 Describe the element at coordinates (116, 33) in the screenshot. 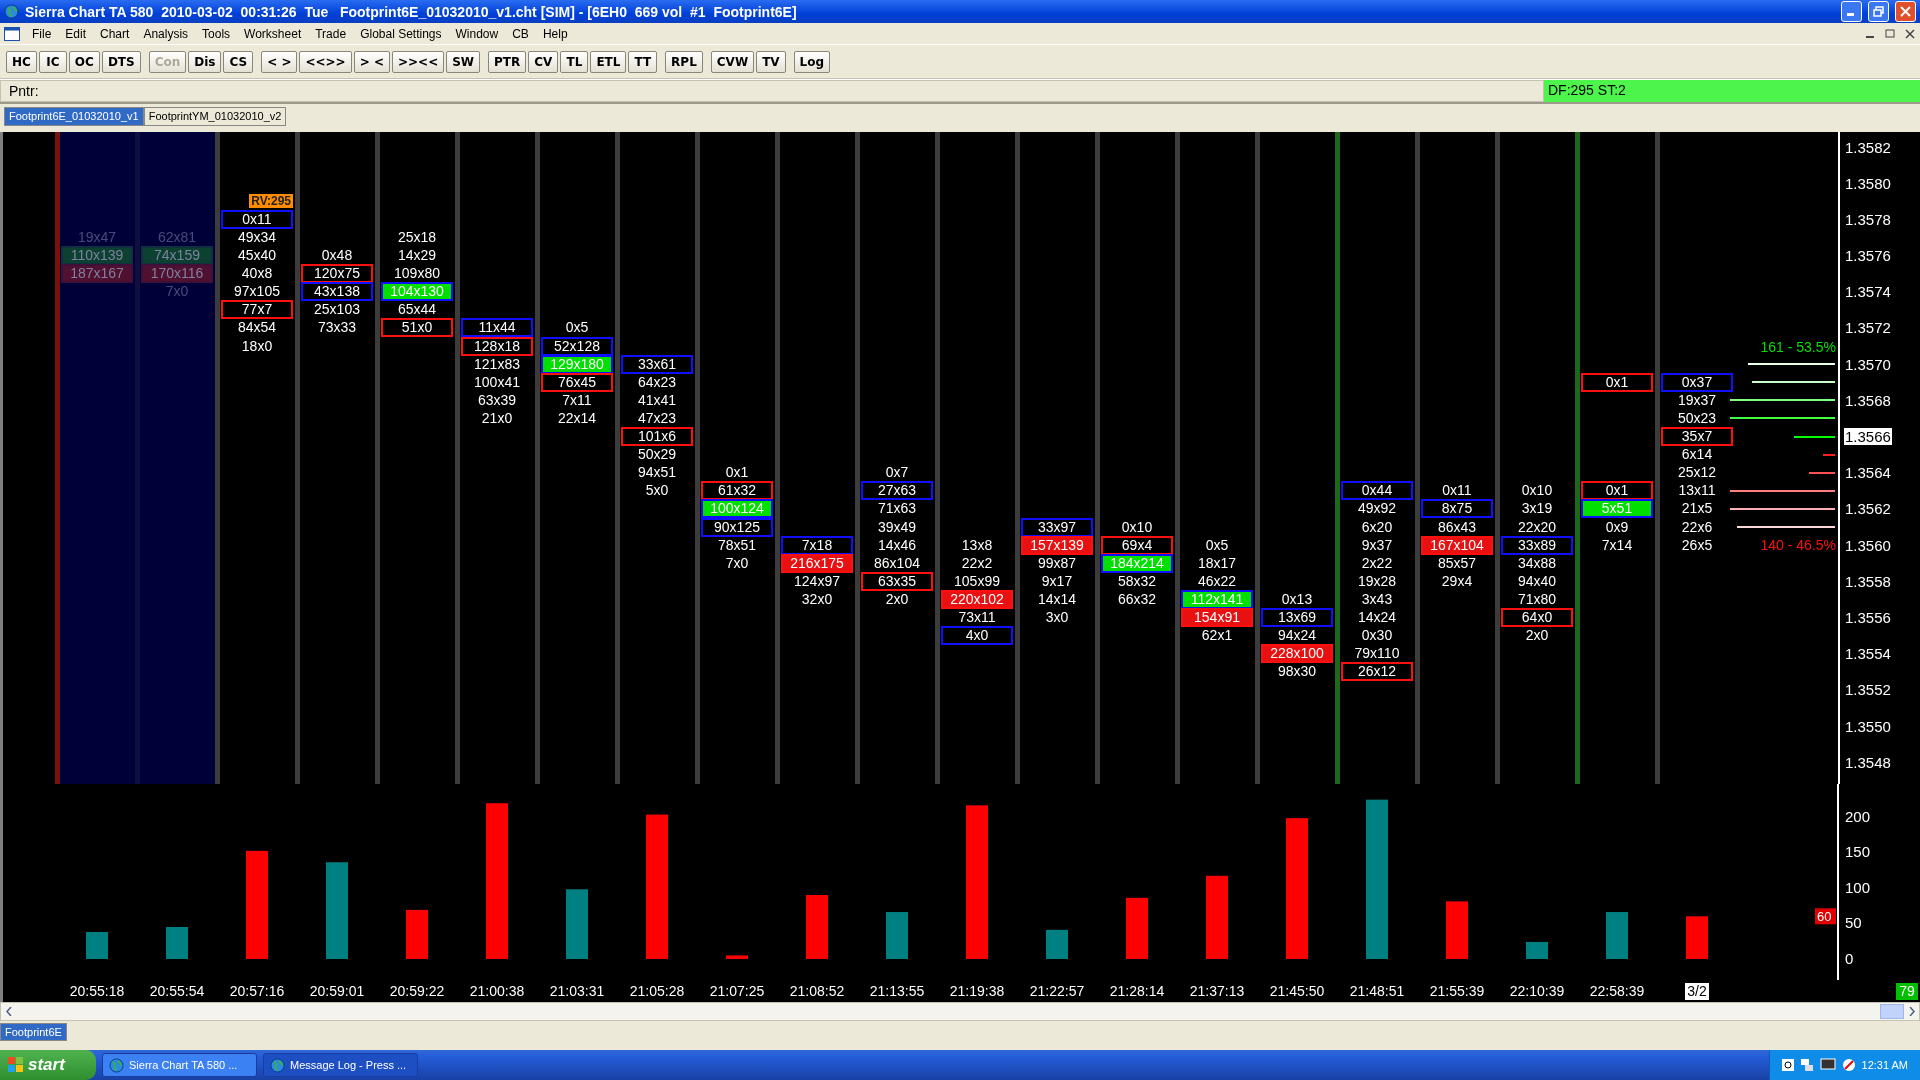

I see `menu-item: Chart` at that location.